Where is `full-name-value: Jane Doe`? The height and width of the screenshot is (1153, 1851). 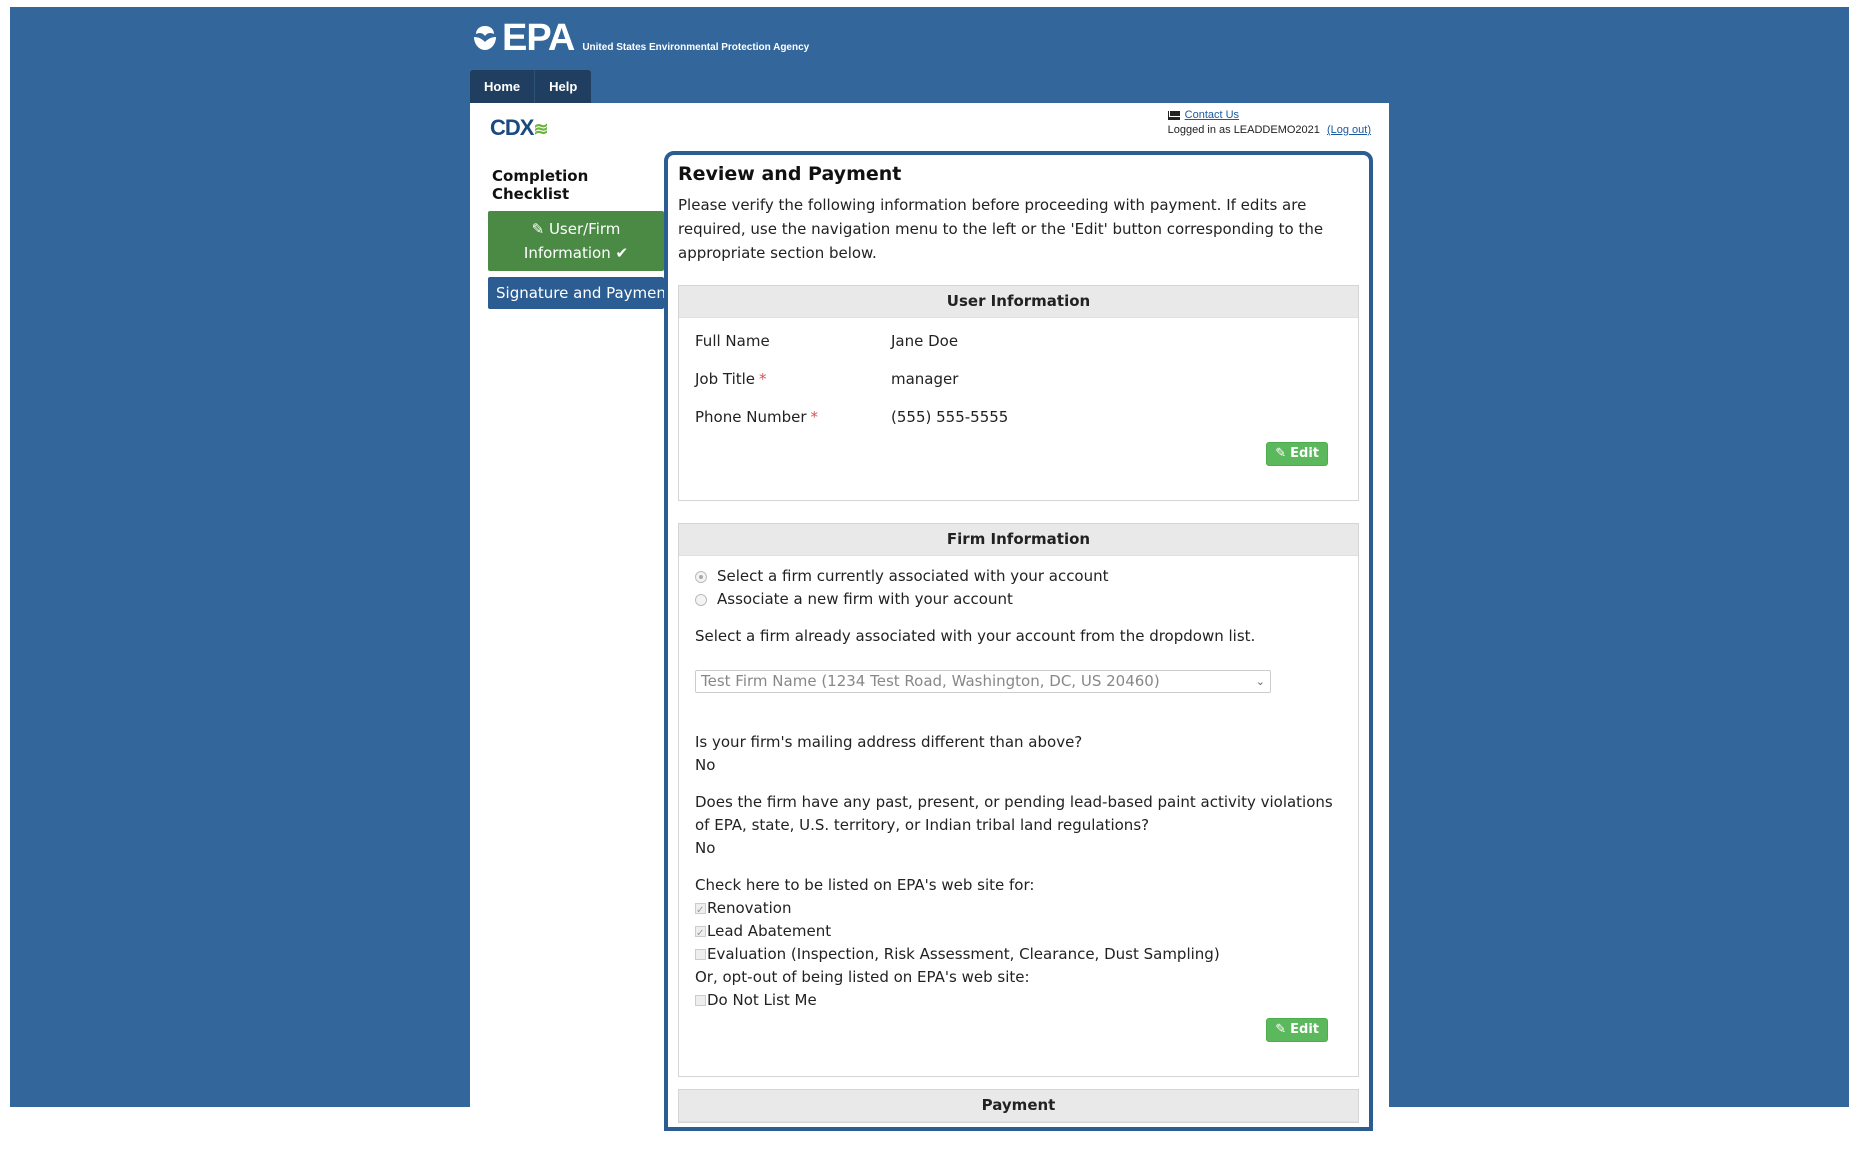
full-name-value: Jane Doe is located at coordinates (925, 341).